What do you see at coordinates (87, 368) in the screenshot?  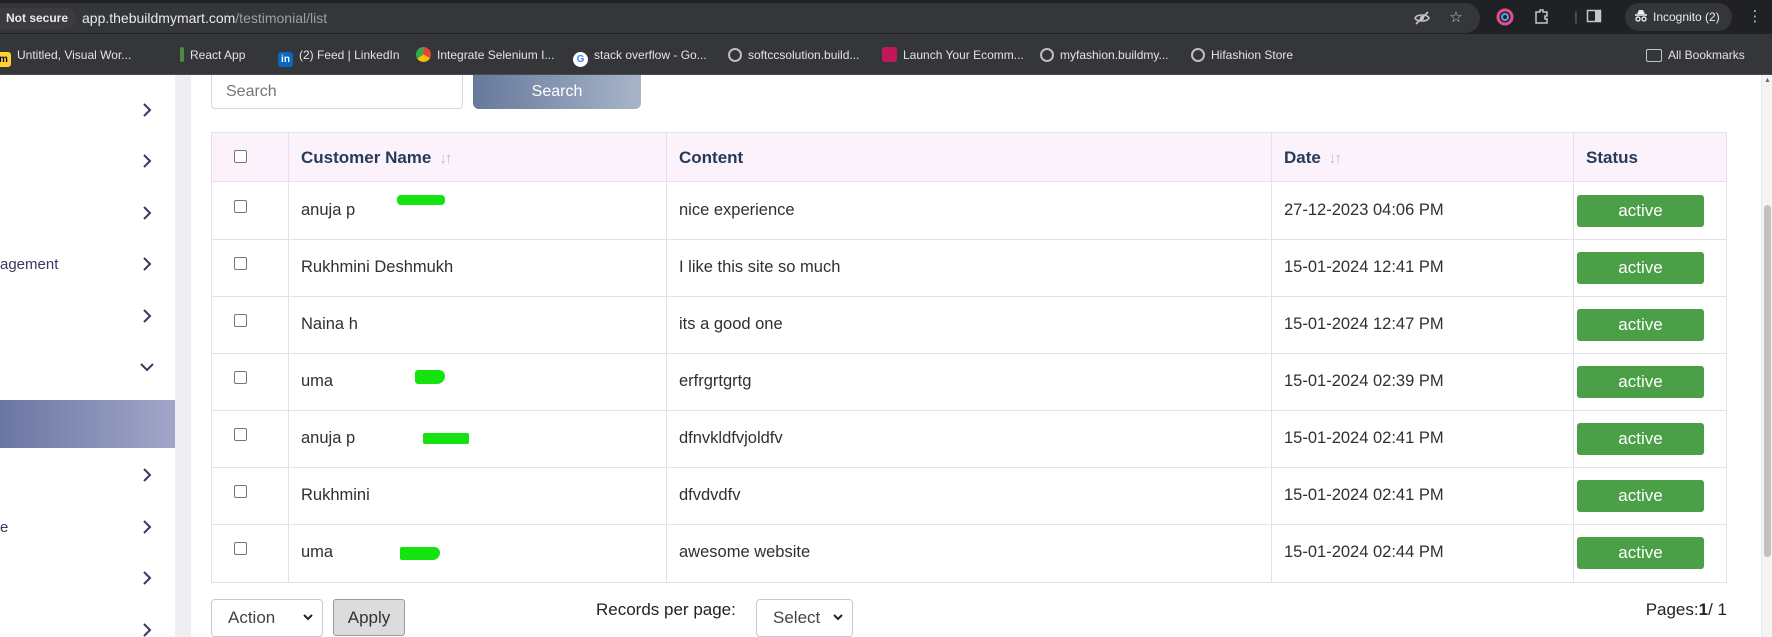 I see `sidebar-item-expanded` at bounding box center [87, 368].